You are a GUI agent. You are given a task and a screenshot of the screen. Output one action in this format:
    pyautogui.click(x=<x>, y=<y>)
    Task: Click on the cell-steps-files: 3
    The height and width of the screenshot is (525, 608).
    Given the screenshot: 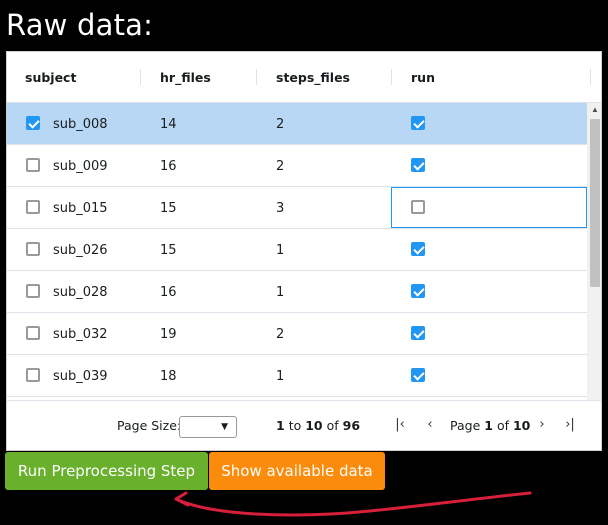 What is the action you would take?
    pyautogui.click(x=280, y=208)
    